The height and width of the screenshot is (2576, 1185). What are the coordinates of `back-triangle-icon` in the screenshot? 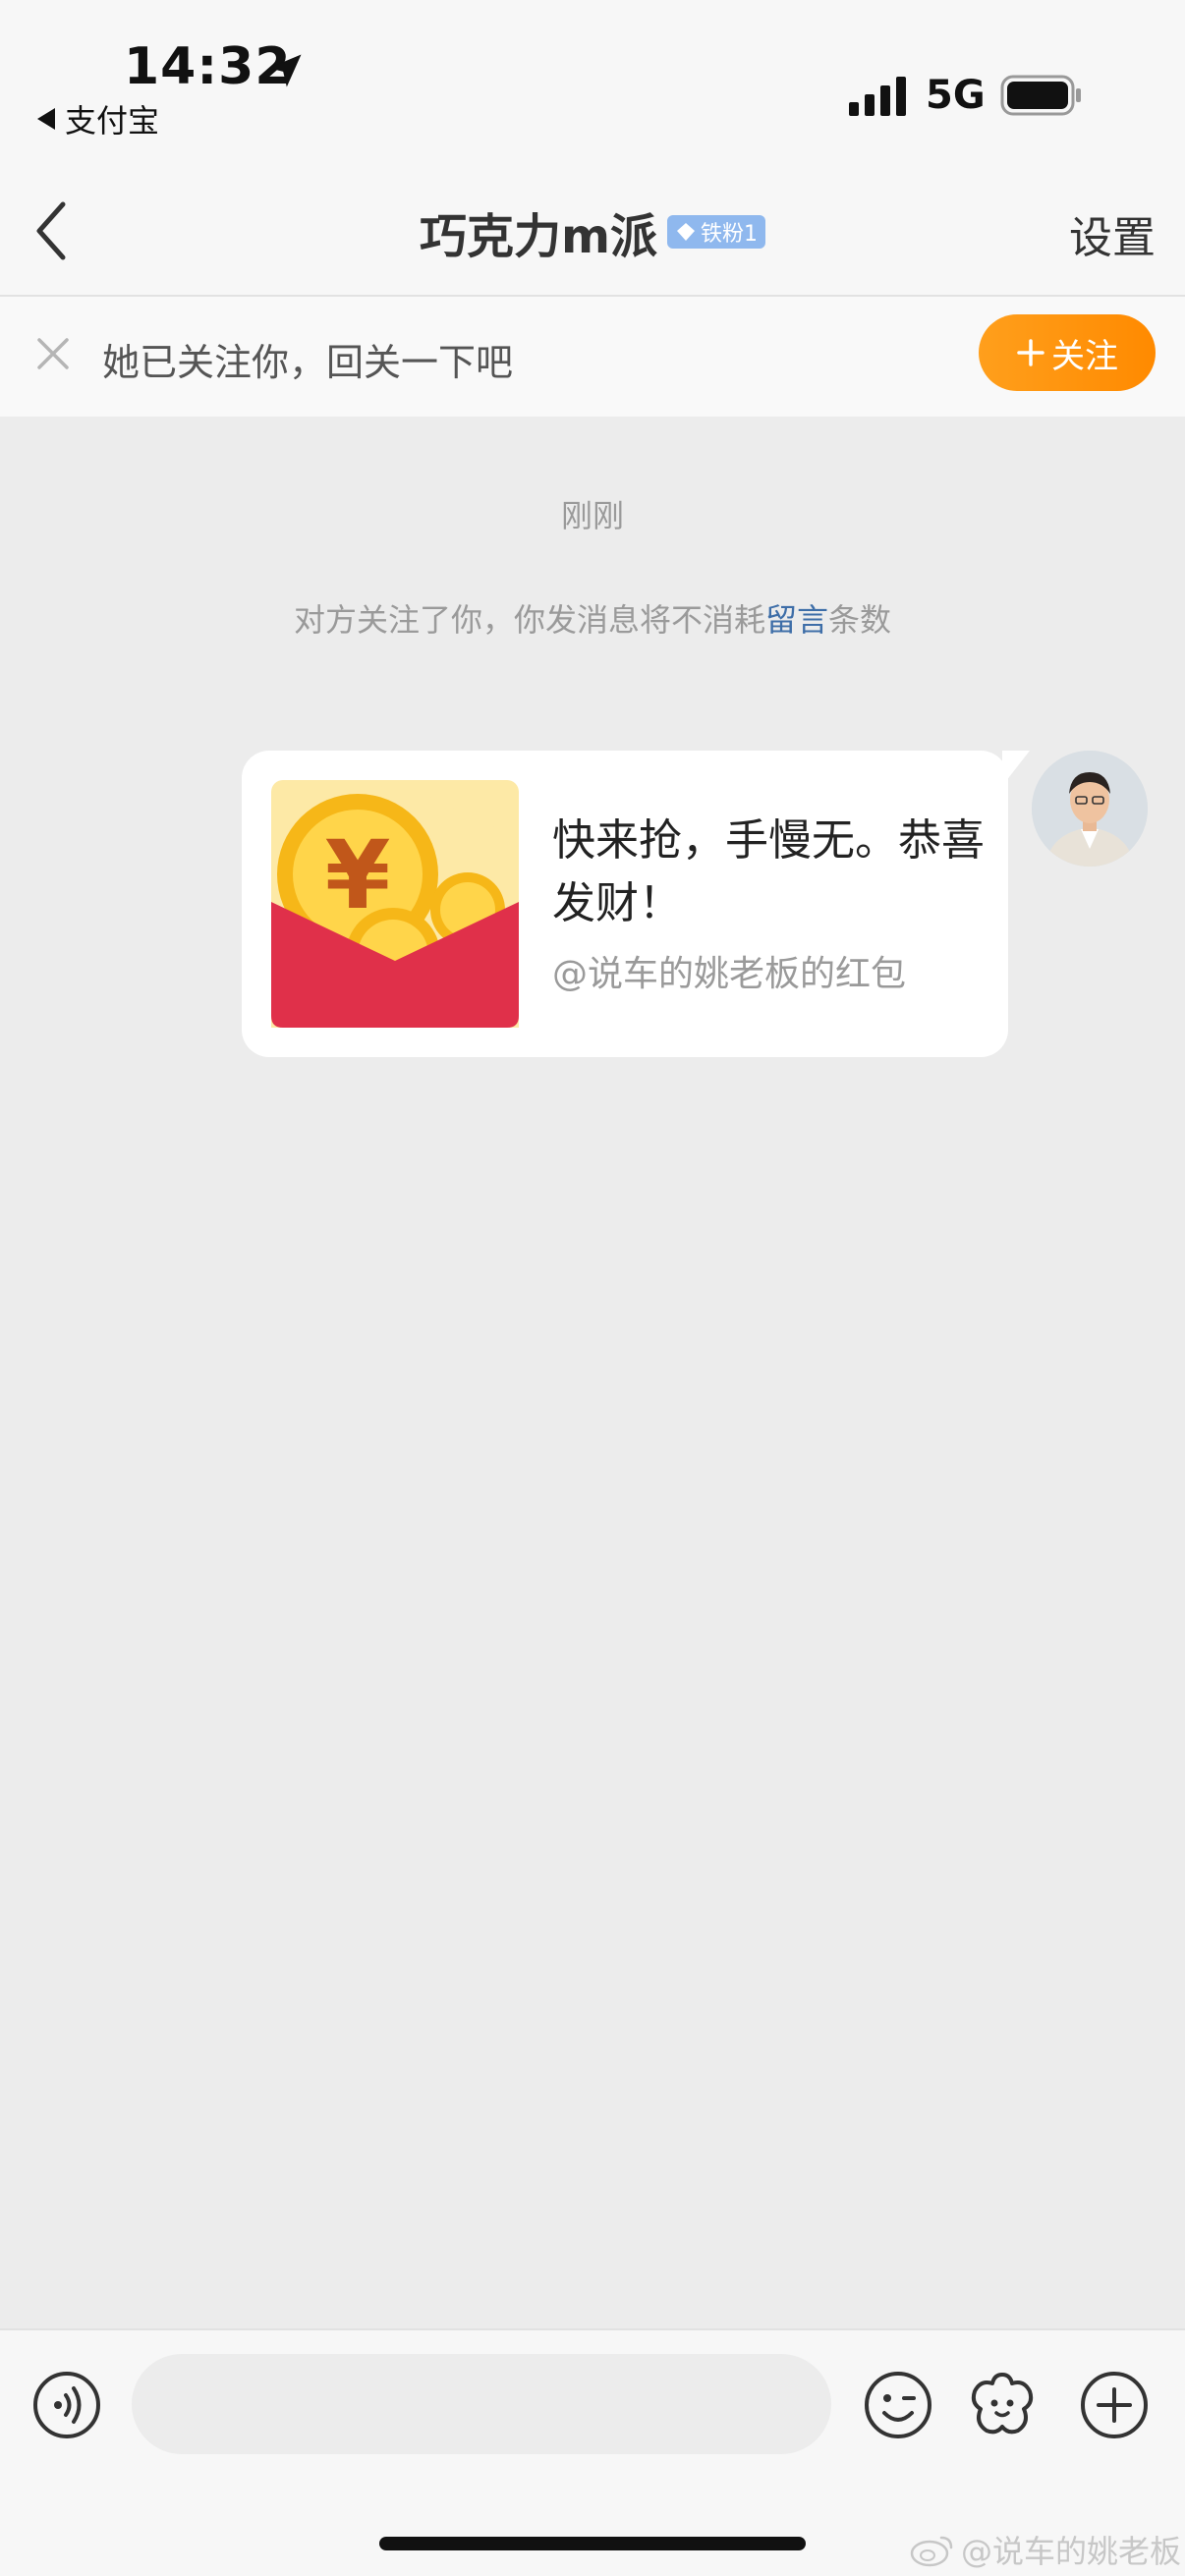 It's located at (46, 119).